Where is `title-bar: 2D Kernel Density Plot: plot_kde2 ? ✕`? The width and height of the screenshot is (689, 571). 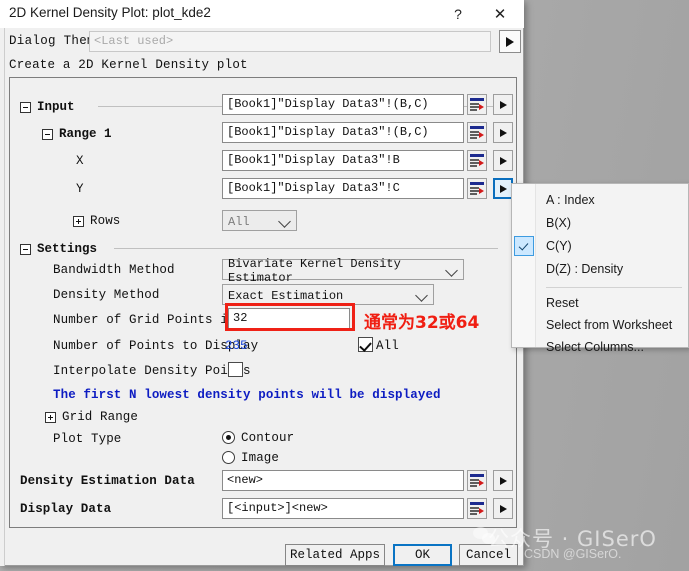
title-bar: 2D Kernel Density Plot: plot_kde2 ? ✕ is located at coordinates (262, 14).